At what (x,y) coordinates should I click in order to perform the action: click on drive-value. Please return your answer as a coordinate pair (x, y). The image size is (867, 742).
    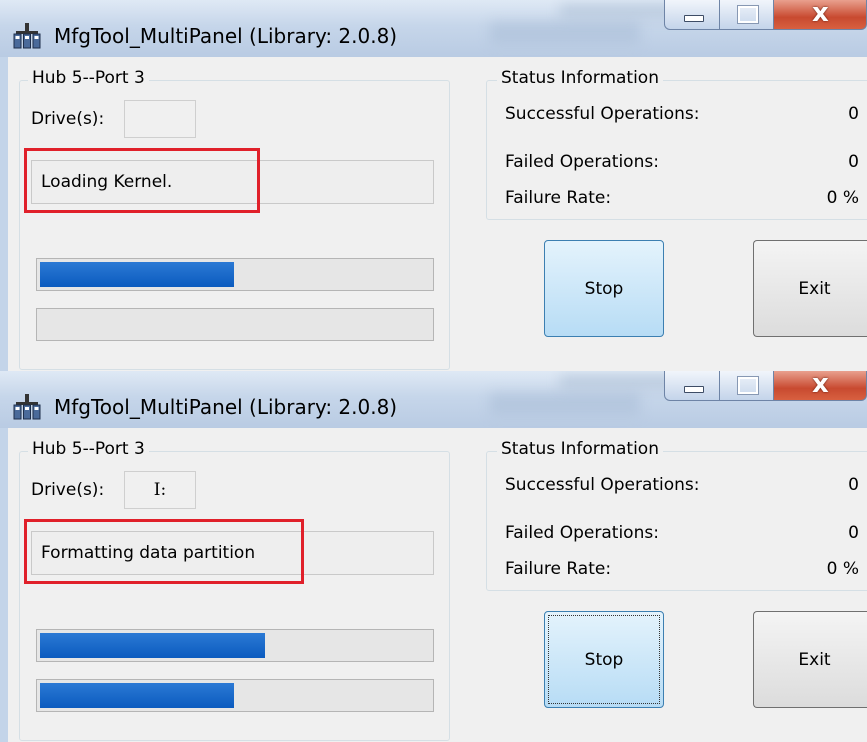
    Looking at the image, I should click on (160, 119).